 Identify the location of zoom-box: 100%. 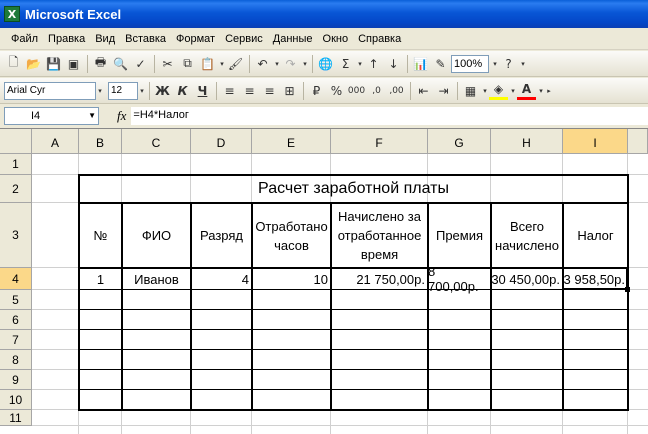
(470, 63).